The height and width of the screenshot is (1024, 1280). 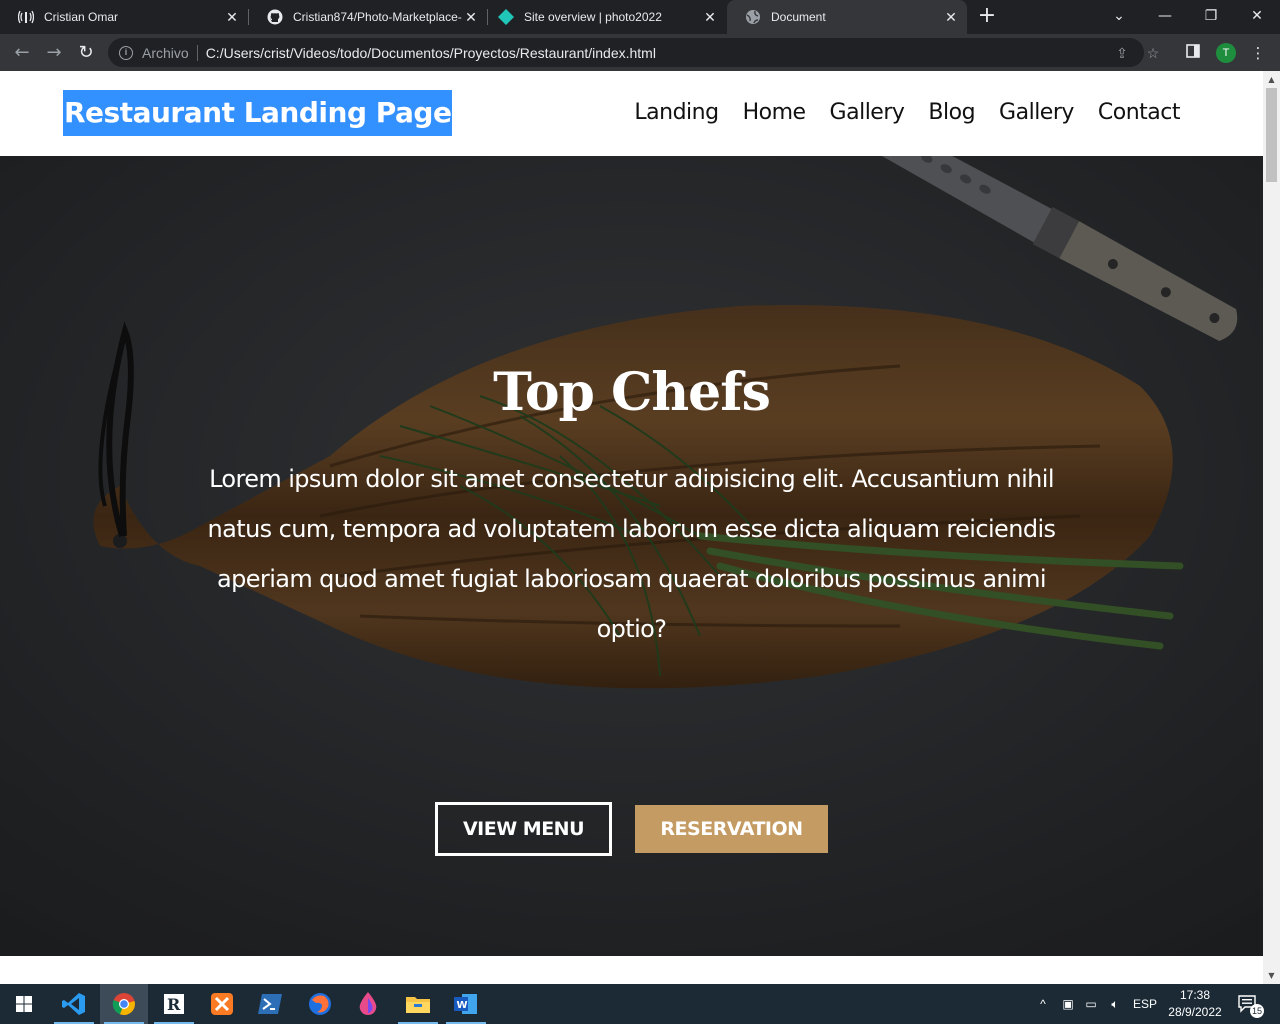 What do you see at coordinates (1165, 16) in the screenshot?
I see `minimize-button: —` at bounding box center [1165, 16].